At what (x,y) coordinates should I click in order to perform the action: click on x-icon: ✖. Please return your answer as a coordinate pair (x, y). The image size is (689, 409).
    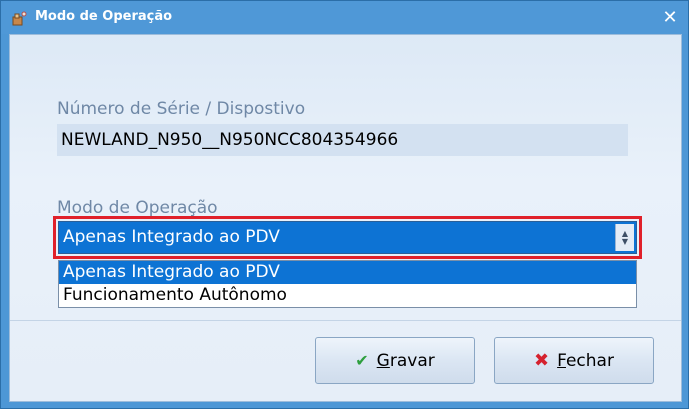
    Looking at the image, I should click on (542, 360).